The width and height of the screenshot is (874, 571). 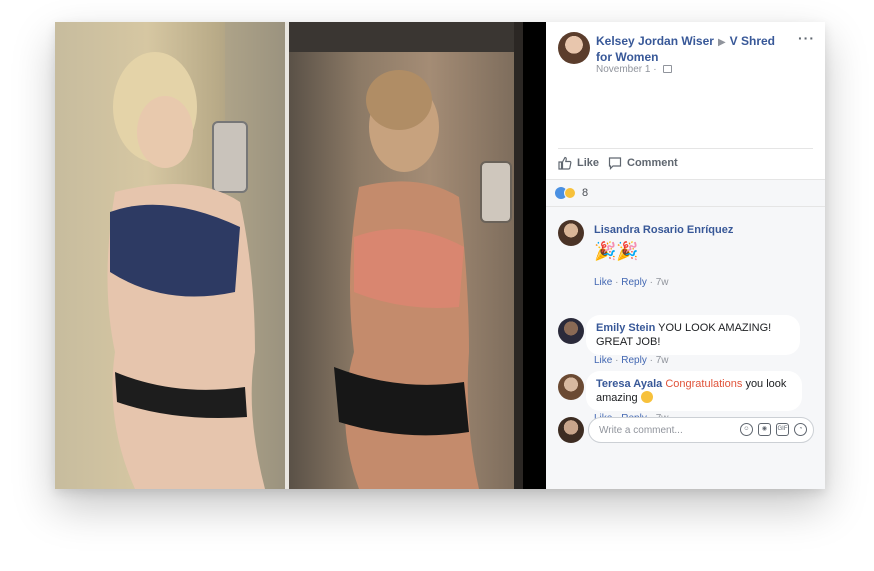 I want to click on wow-reaction-icon, so click(x=570, y=193).